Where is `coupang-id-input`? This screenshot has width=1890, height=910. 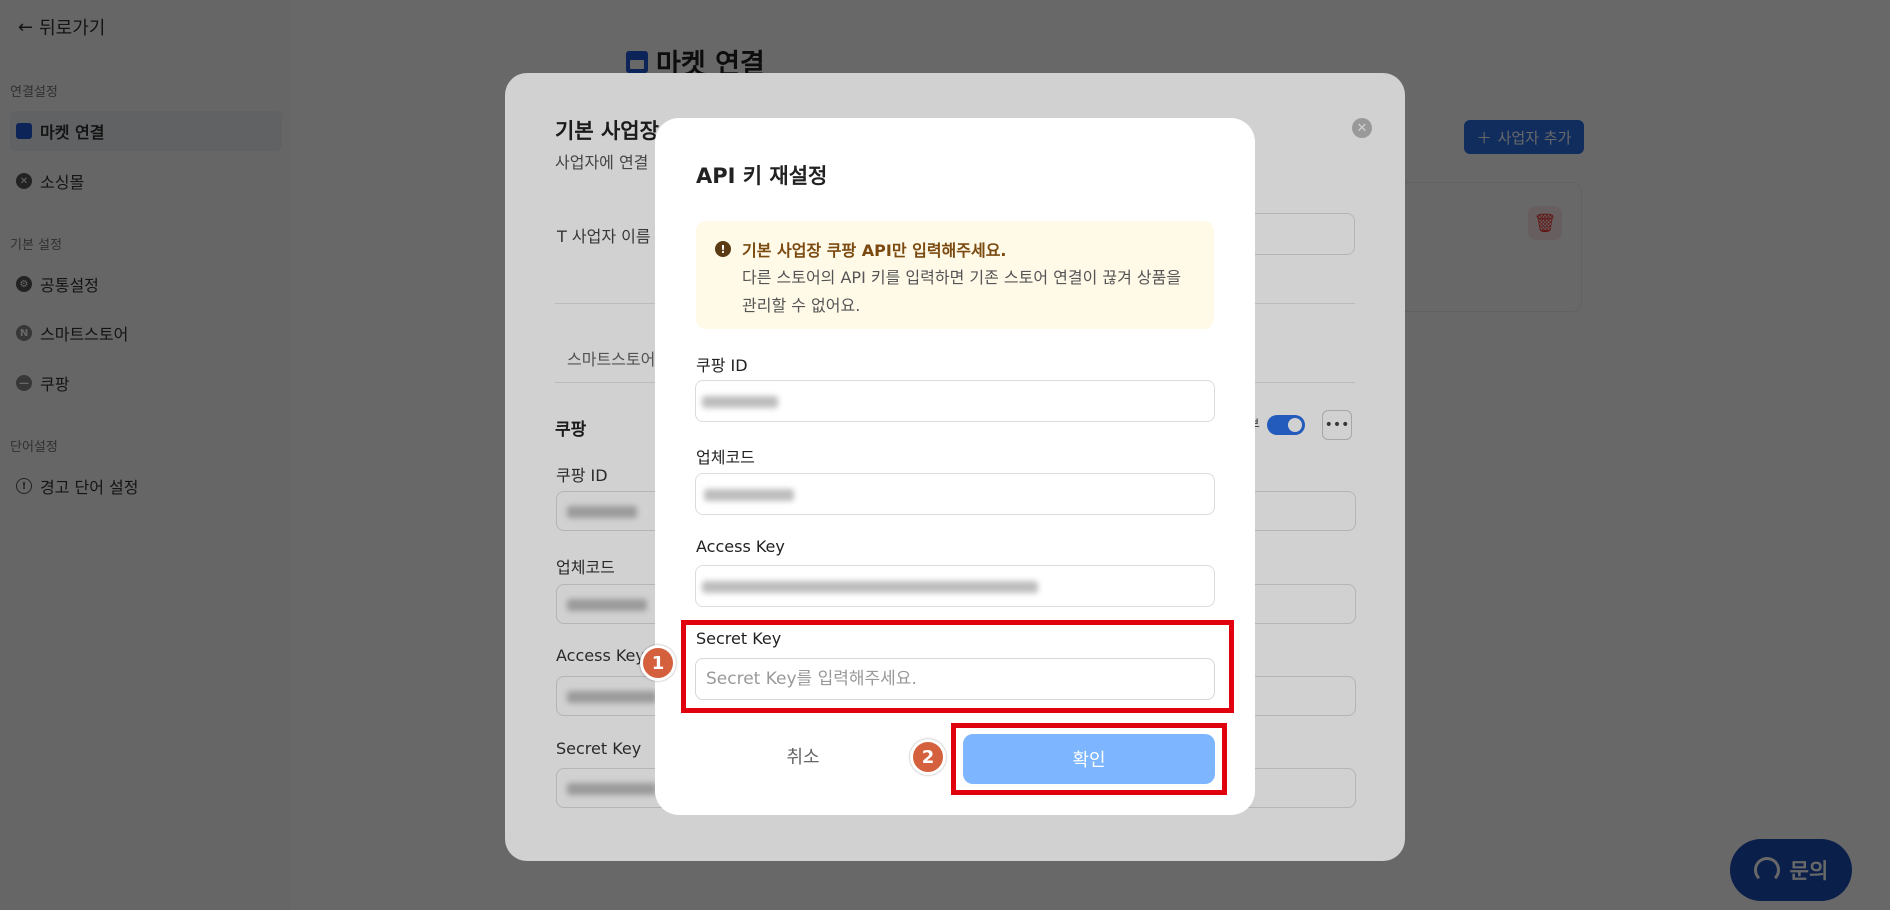
coupang-id-input is located at coordinates (955, 401).